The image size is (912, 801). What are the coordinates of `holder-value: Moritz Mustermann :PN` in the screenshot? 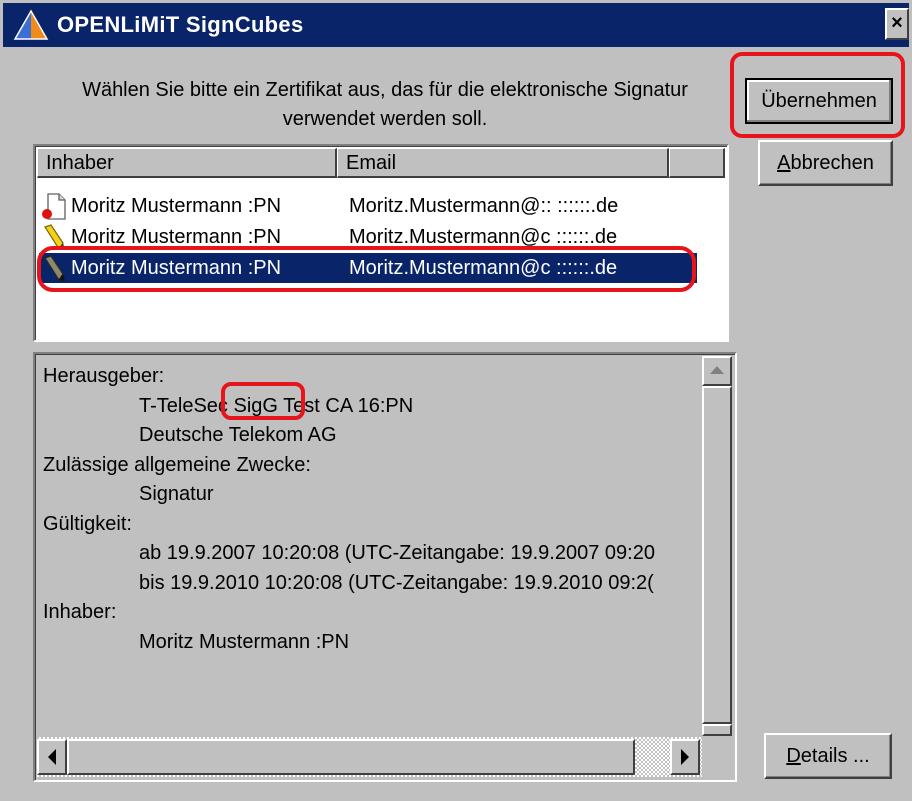 It's located at (244, 641).